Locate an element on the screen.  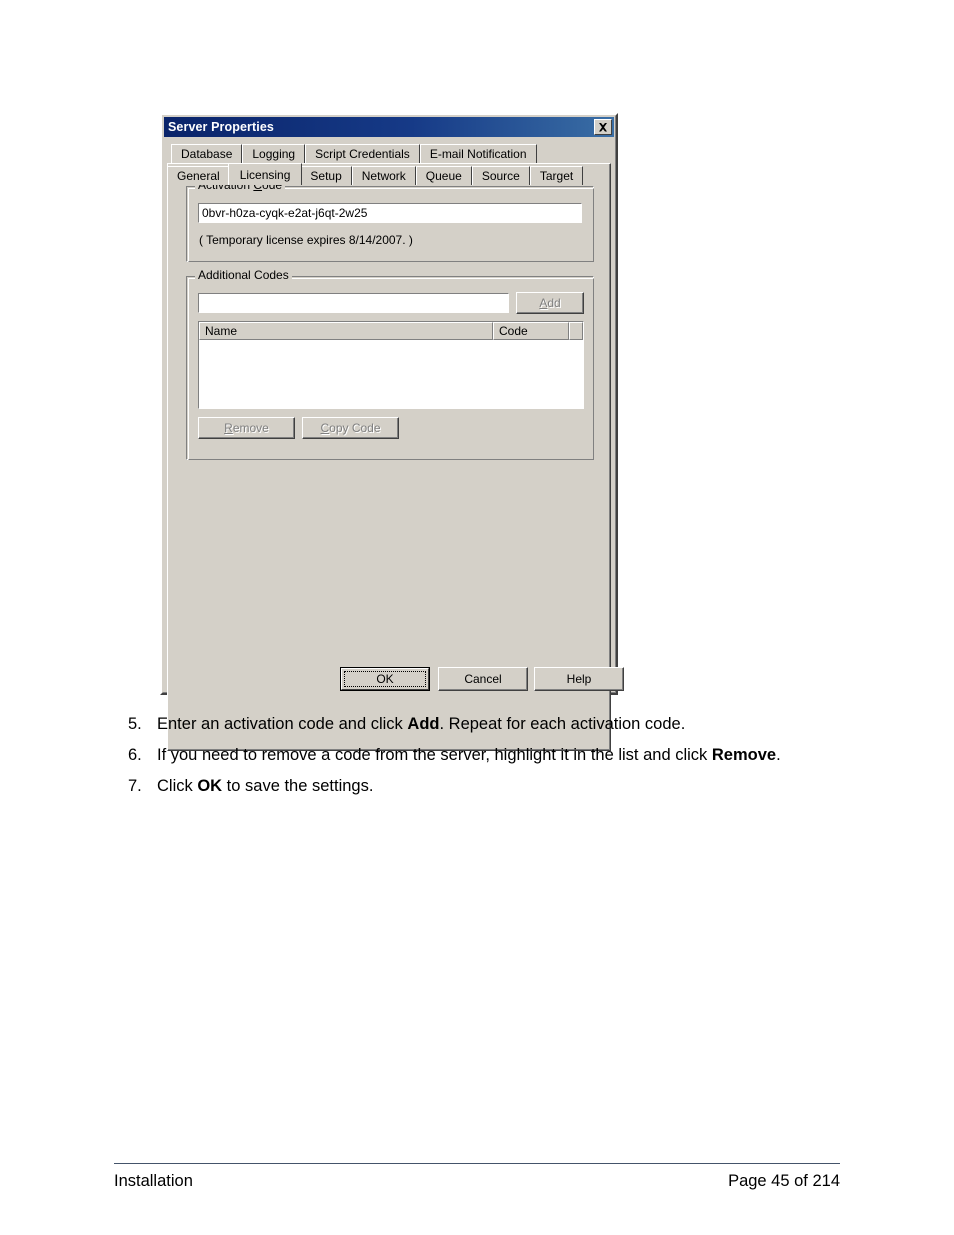
step-fragment: . Repeat for each activation code. is located at coordinates (562, 724).